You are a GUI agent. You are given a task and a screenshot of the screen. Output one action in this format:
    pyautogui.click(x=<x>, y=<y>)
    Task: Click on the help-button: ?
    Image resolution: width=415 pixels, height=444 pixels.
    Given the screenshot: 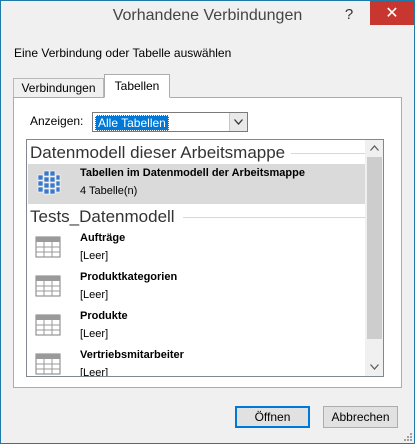 What is the action you would take?
    pyautogui.click(x=349, y=15)
    